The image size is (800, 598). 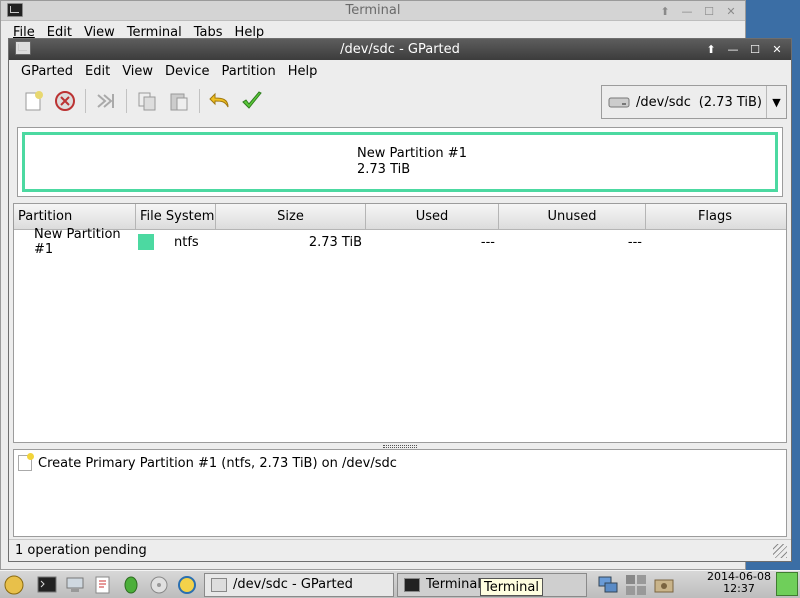 I want to click on cell-unused: ---, so click(x=634, y=242).